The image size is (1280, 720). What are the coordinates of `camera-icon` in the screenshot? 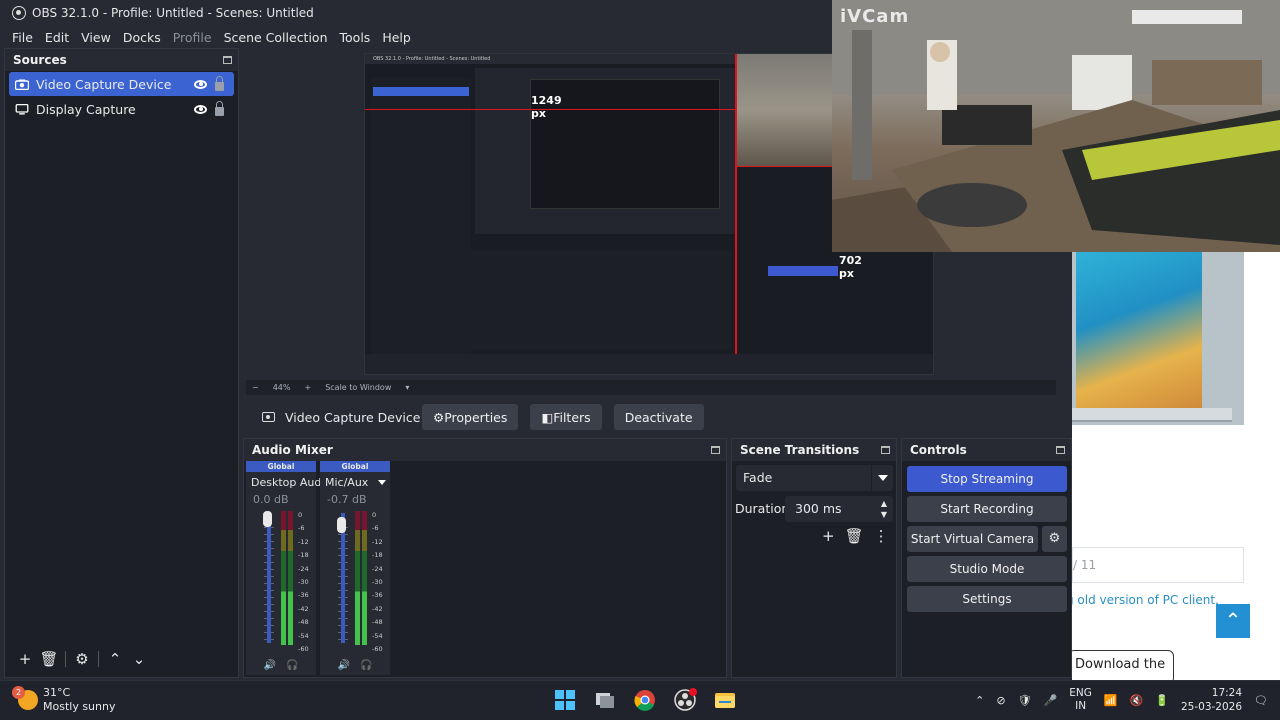 It's located at (268, 417).